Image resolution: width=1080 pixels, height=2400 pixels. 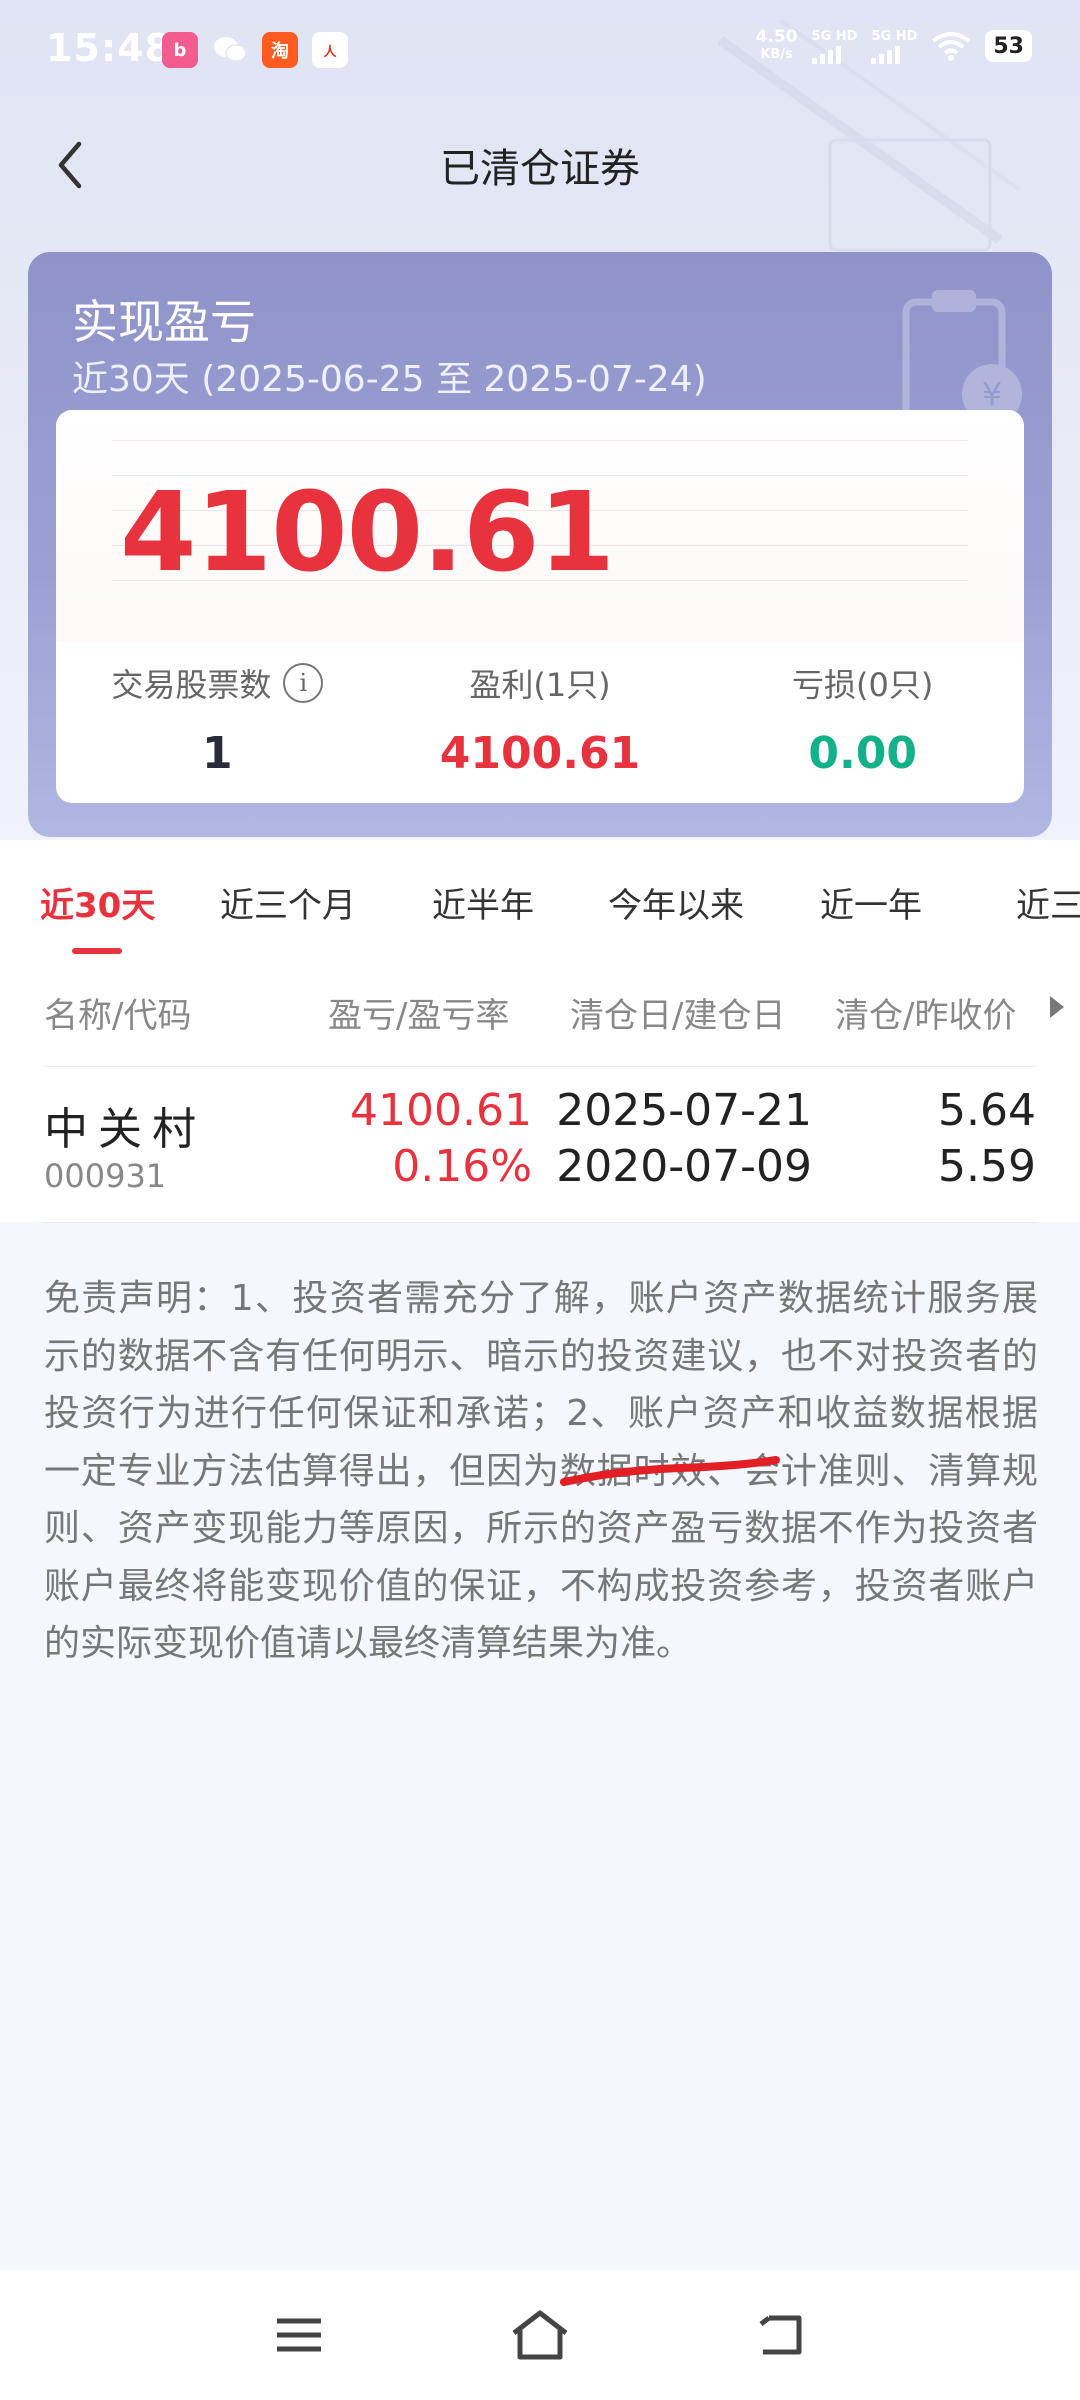 I want to click on stock-name: 中关村, so click(x=125, y=1129).